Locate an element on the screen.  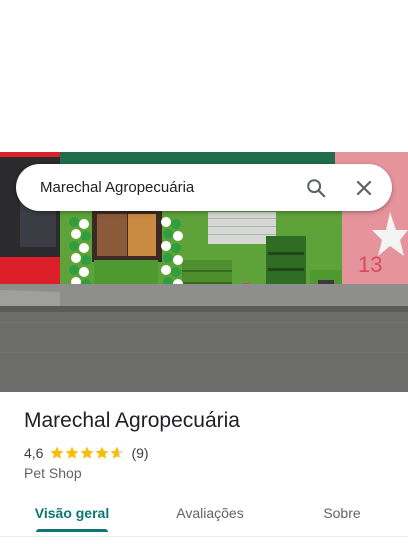
tab-label: Visão geral is located at coordinates (72, 513).